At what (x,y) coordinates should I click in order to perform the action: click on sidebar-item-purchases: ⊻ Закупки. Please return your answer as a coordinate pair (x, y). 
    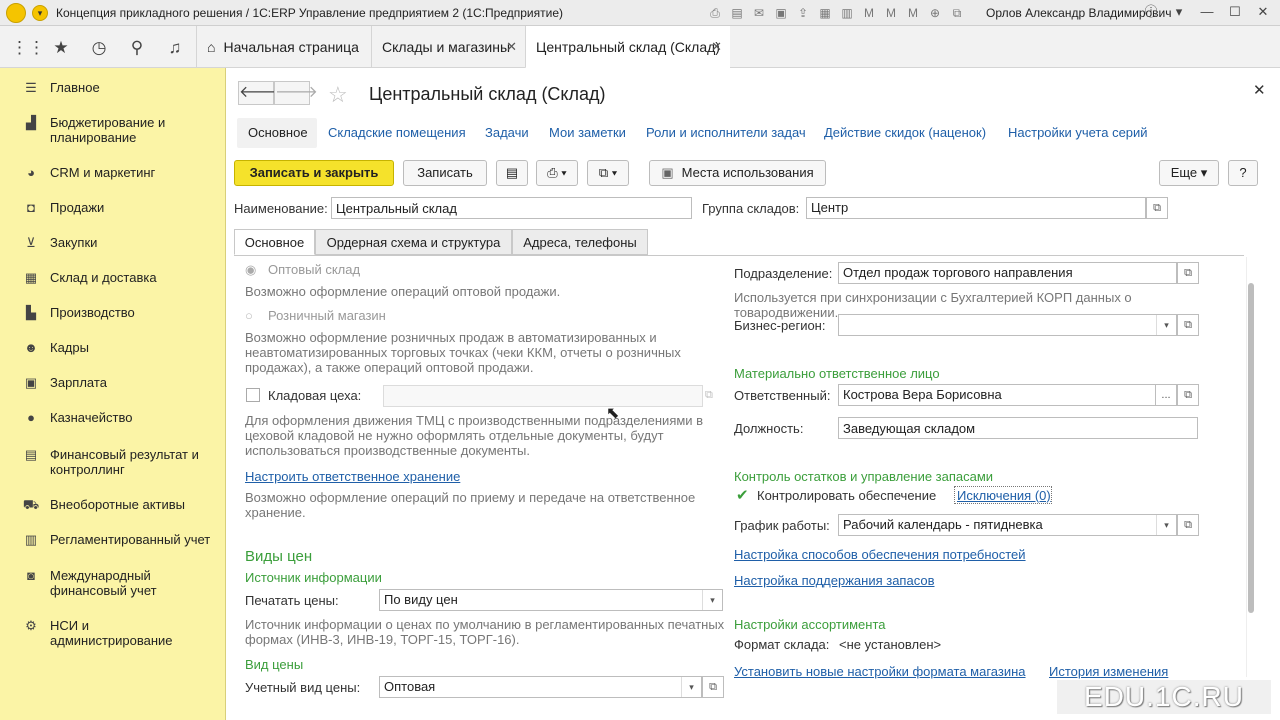
    Looking at the image, I should click on (113, 243).